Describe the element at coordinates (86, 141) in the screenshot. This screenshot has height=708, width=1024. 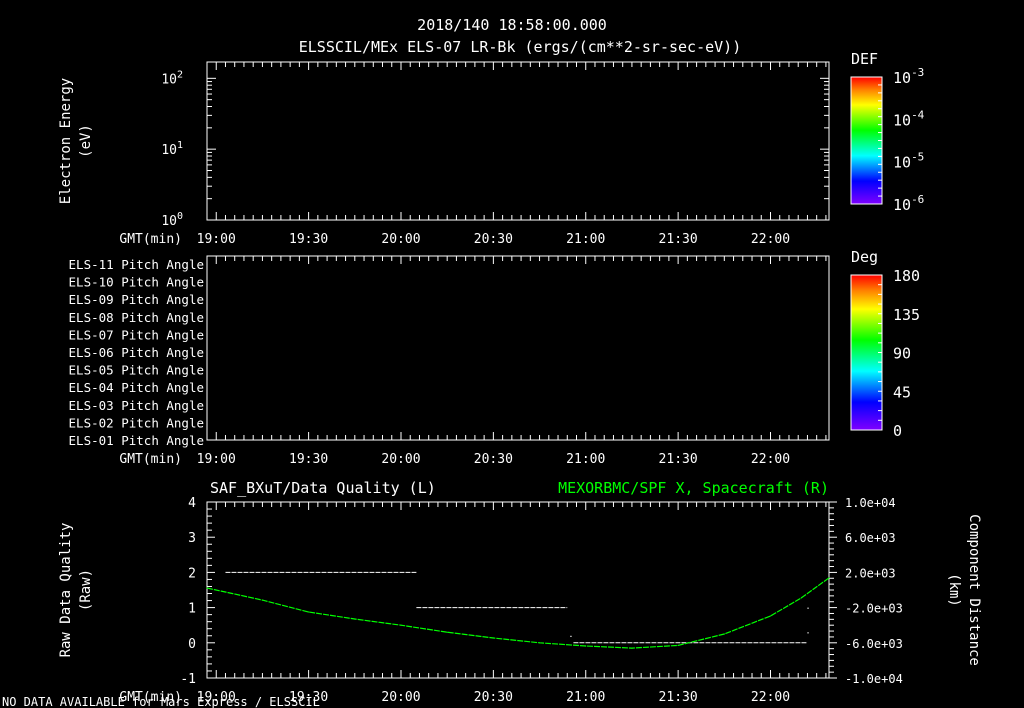
I see `energy-ylabel-units: (eV)` at that location.